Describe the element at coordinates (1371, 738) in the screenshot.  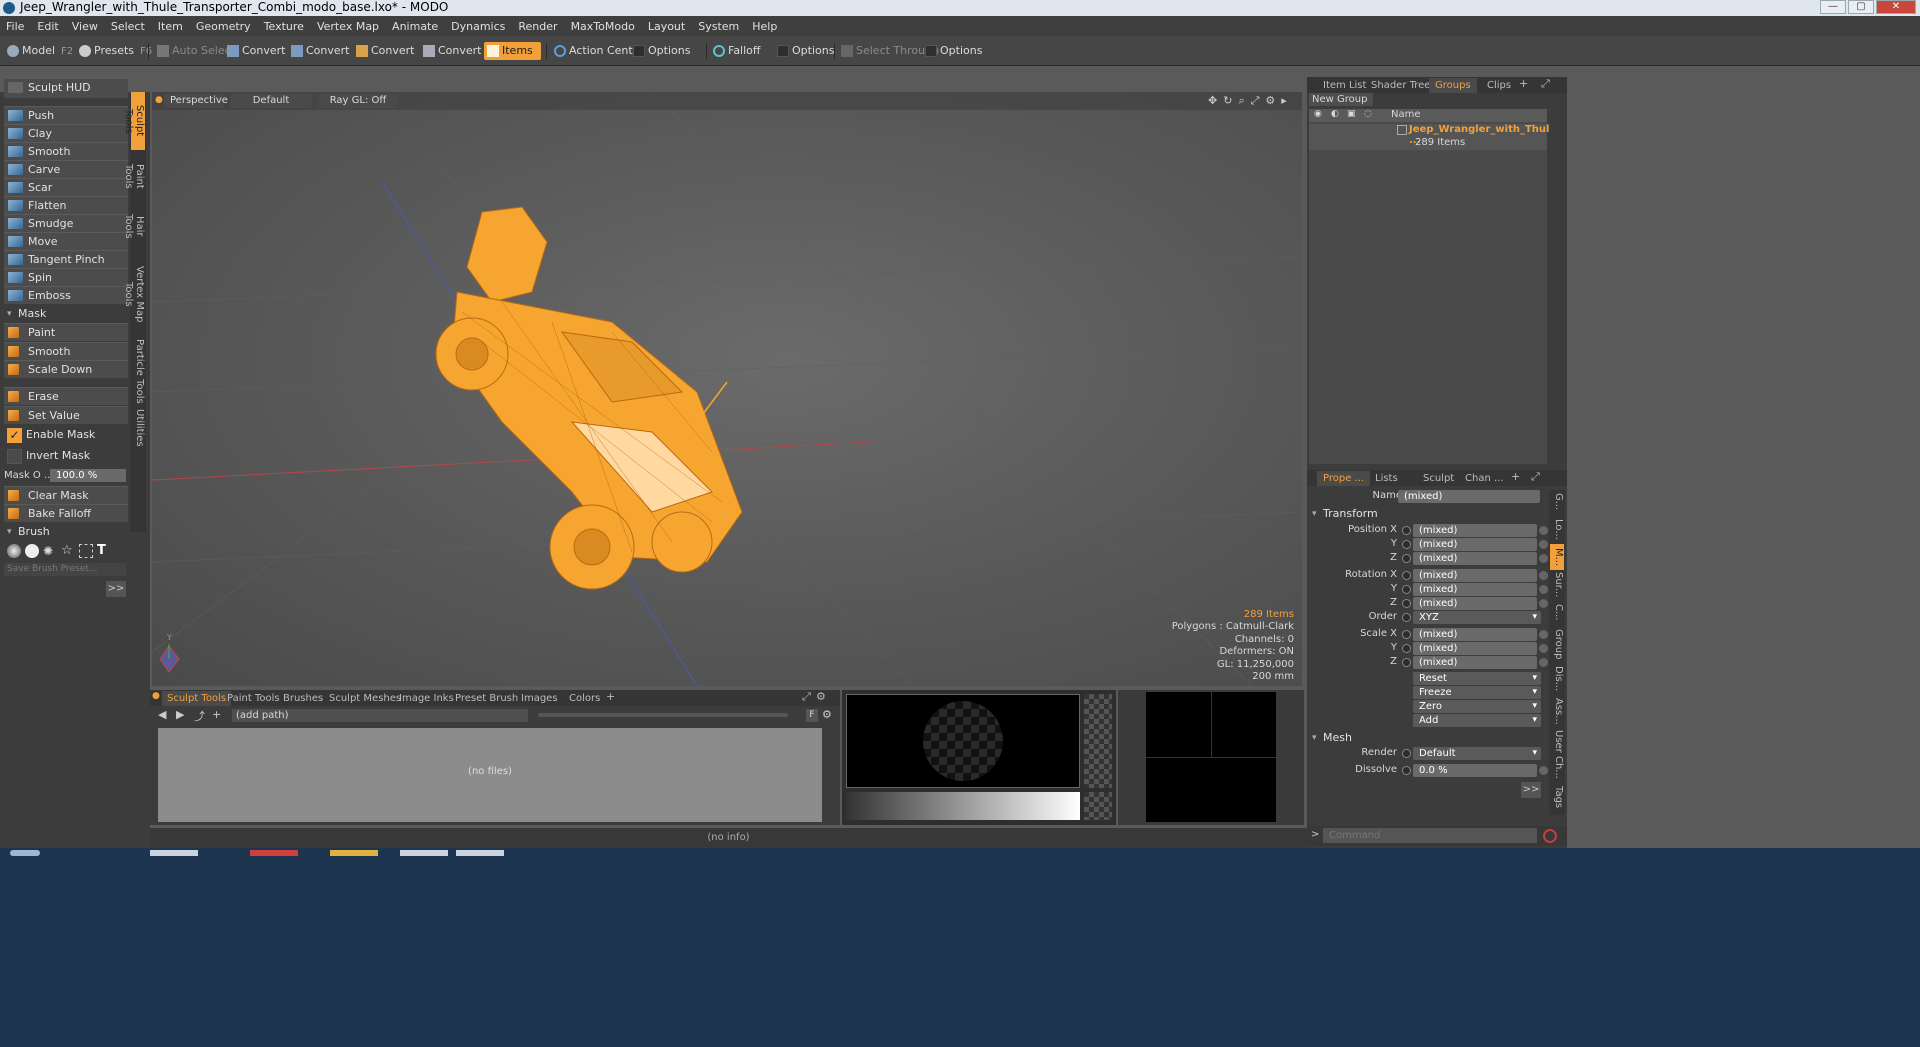
I see `mesh-section-header: Mesh` at that location.